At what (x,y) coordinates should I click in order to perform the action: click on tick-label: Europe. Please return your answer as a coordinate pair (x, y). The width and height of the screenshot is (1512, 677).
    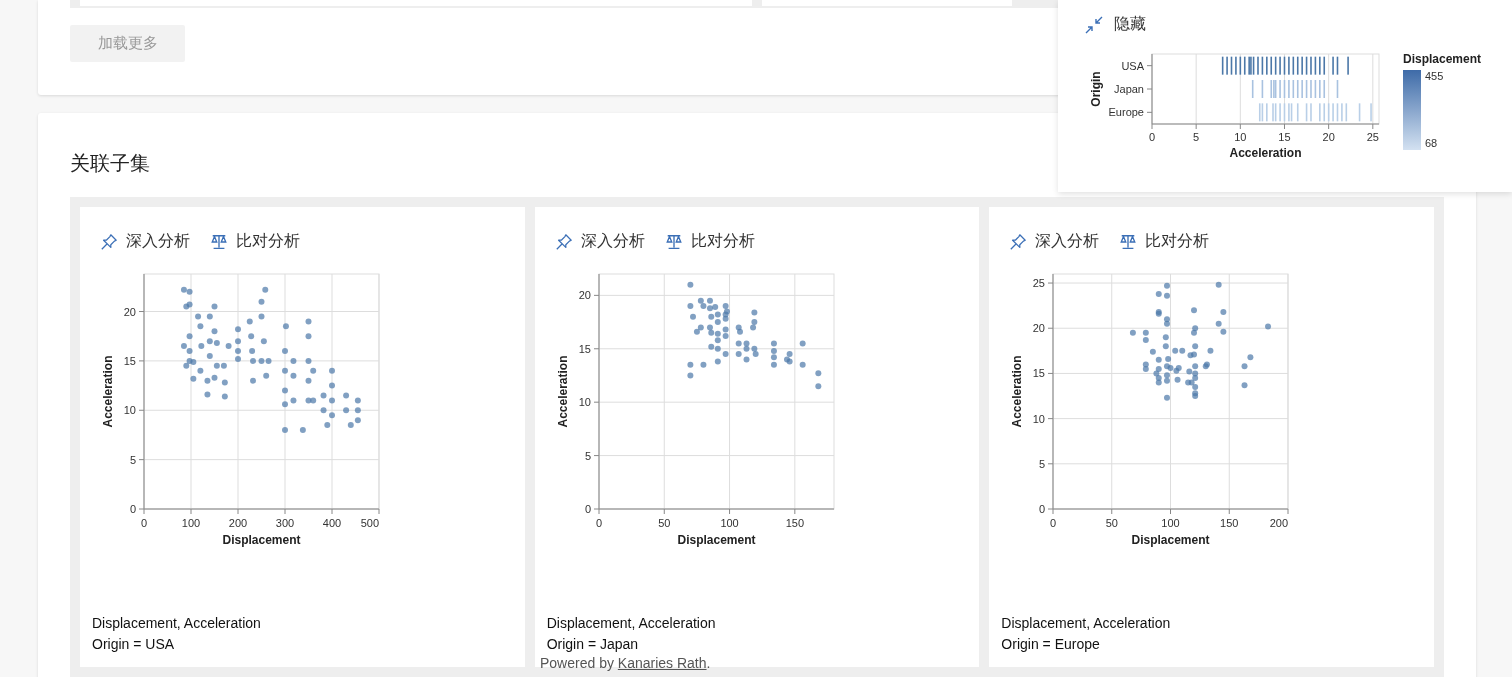
    Looking at the image, I should click on (1126, 112).